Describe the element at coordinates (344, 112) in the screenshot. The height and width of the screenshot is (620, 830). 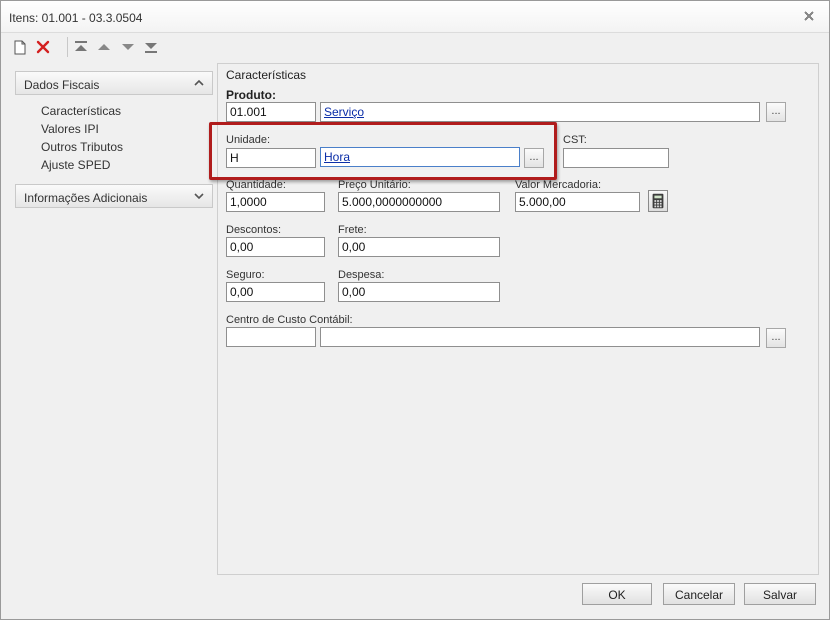
I see `produto-description-link: Serviço` at that location.